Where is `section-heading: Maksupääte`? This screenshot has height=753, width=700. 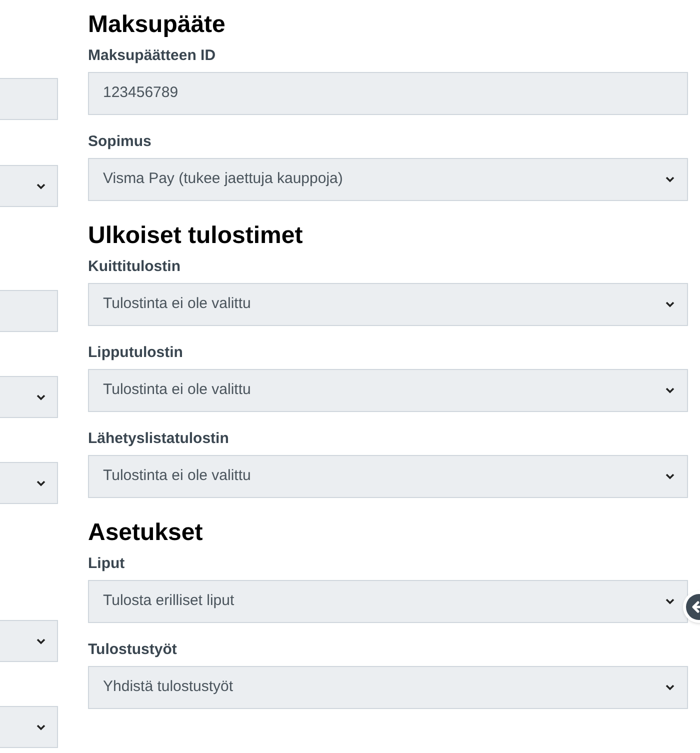 section-heading: Maksupääte is located at coordinates (157, 25).